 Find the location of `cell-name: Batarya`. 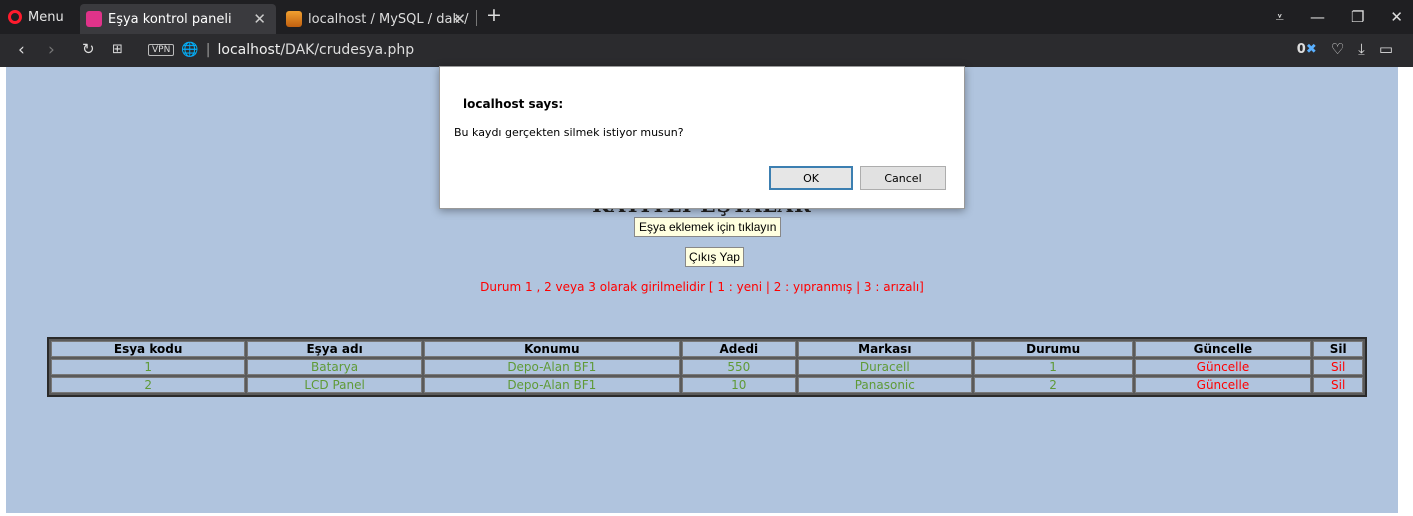

cell-name: Batarya is located at coordinates (334, 367).